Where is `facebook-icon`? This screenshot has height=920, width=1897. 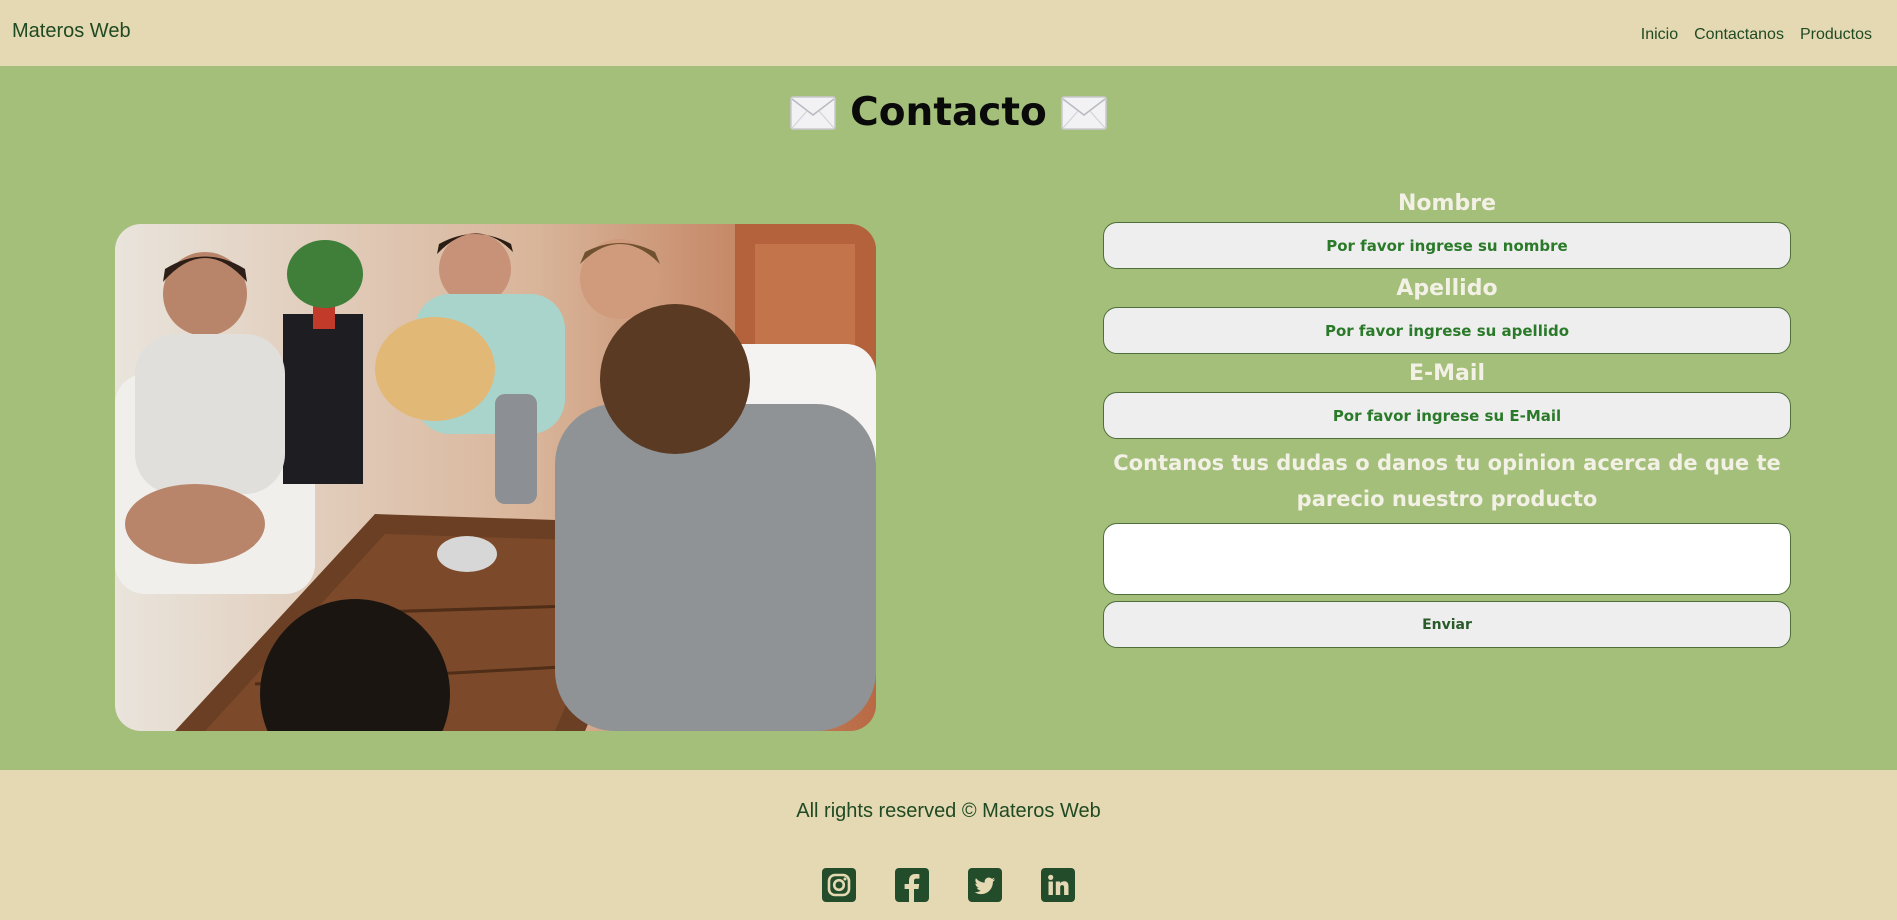 facebook-icon is located at coordinates (912, 885).